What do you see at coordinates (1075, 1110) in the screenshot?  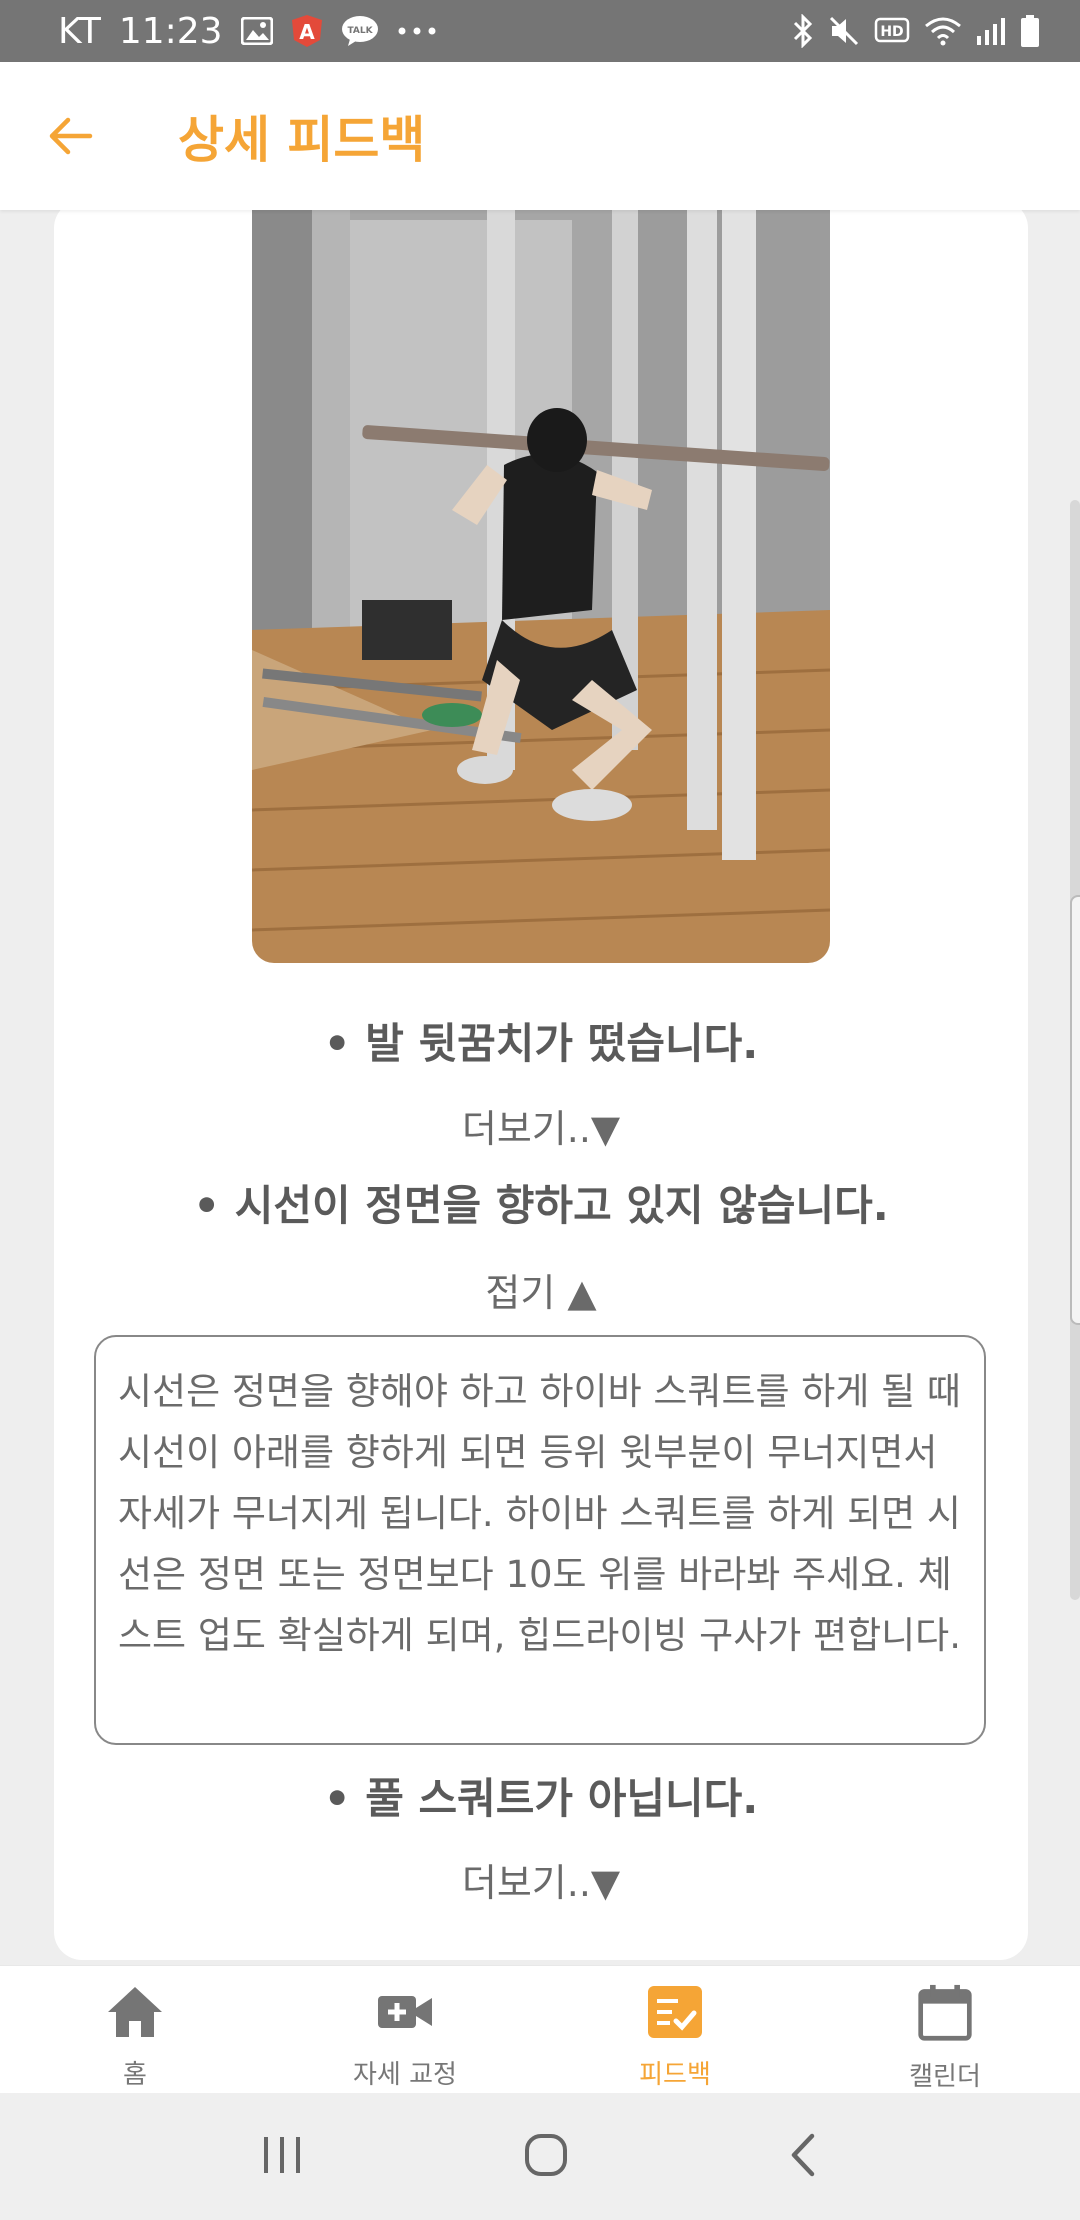 I see `edge-panel-handle` at bounding box center [1075, 1110].